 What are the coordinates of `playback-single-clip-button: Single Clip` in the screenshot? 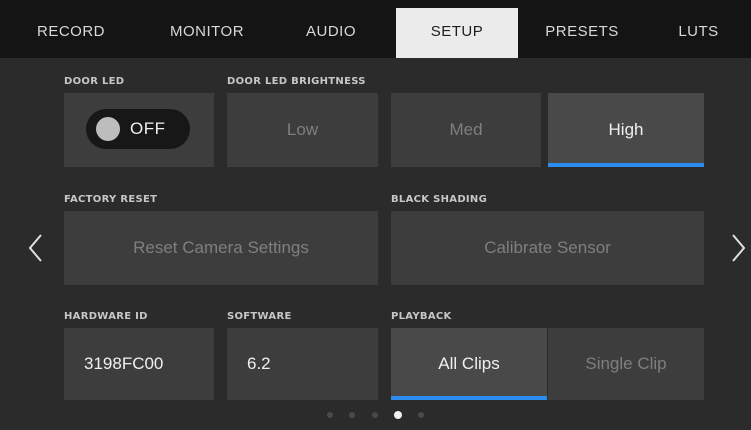 It's located at (626, 364).